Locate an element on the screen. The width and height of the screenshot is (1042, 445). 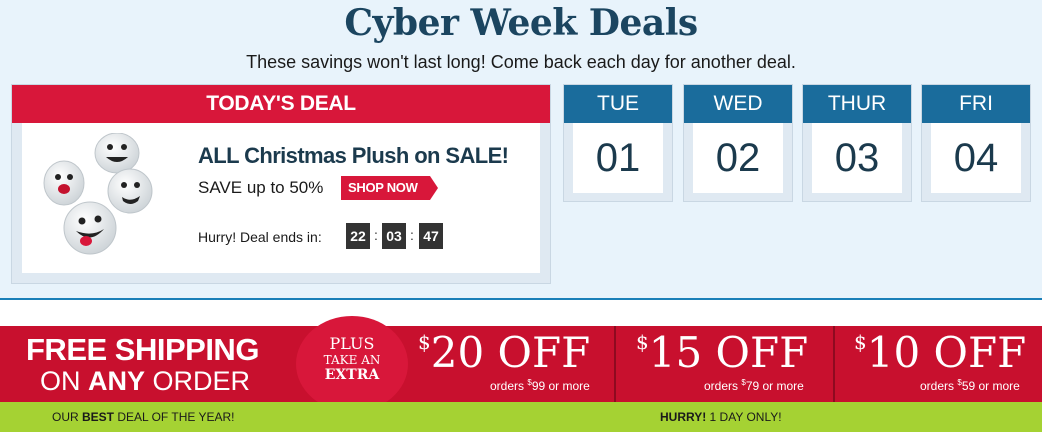
deal-save-text: SAVE up to 50% is located at coordinates (261, 187).